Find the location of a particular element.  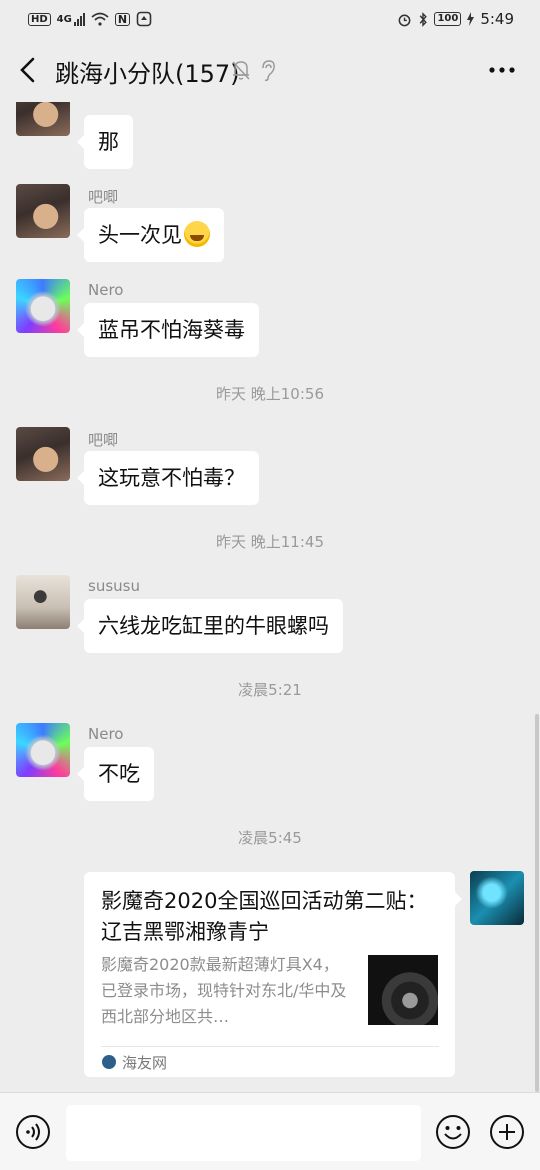

card-title: 影魔奇2020全国巡回活动第二贴： 辽吉黑鄂湘豫青宁 is located at coordinates (264, 916).